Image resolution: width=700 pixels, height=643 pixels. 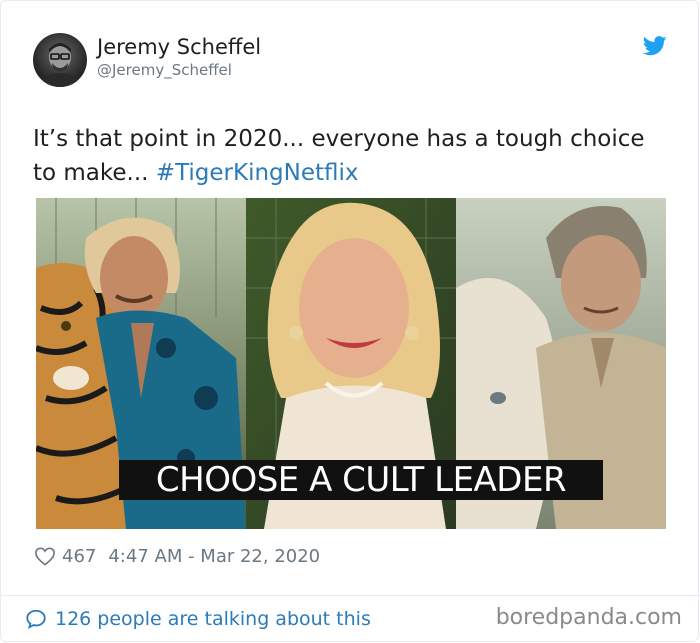 I want to click on like-count: 467, so click(x=79, y=556).